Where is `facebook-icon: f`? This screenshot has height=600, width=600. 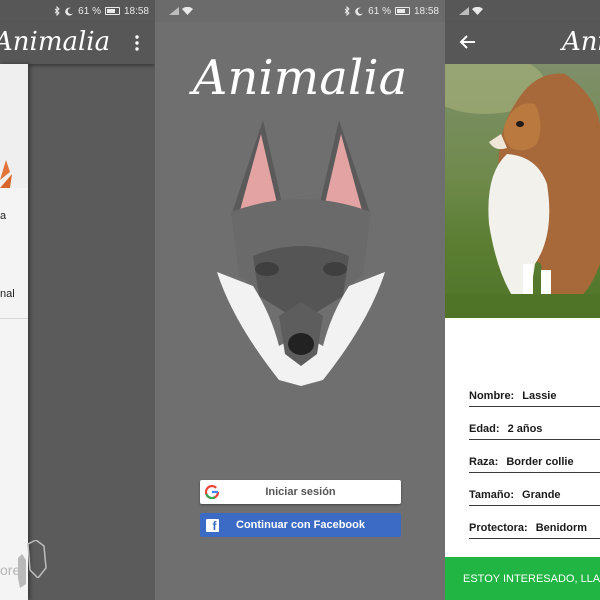 facebook-icon: f is located at coordinates (212, 525).